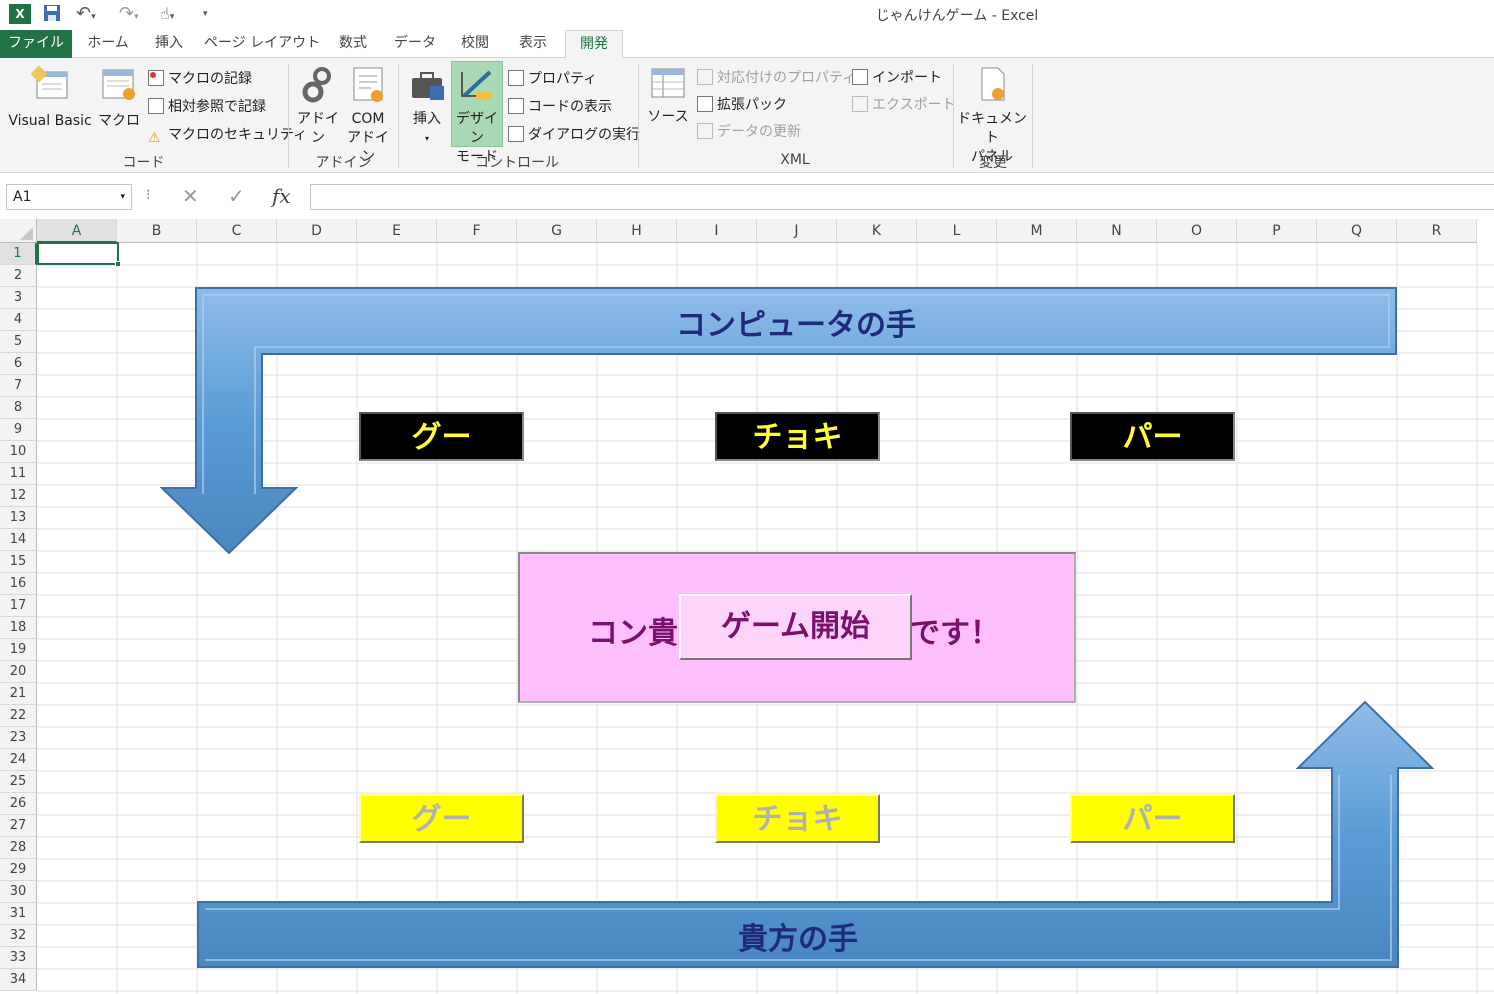 The width and height of the screenshot is (1494, 994). Describe the element at coordinates (18, 320) in the screenshot. I see `row-header: 4` at that location.